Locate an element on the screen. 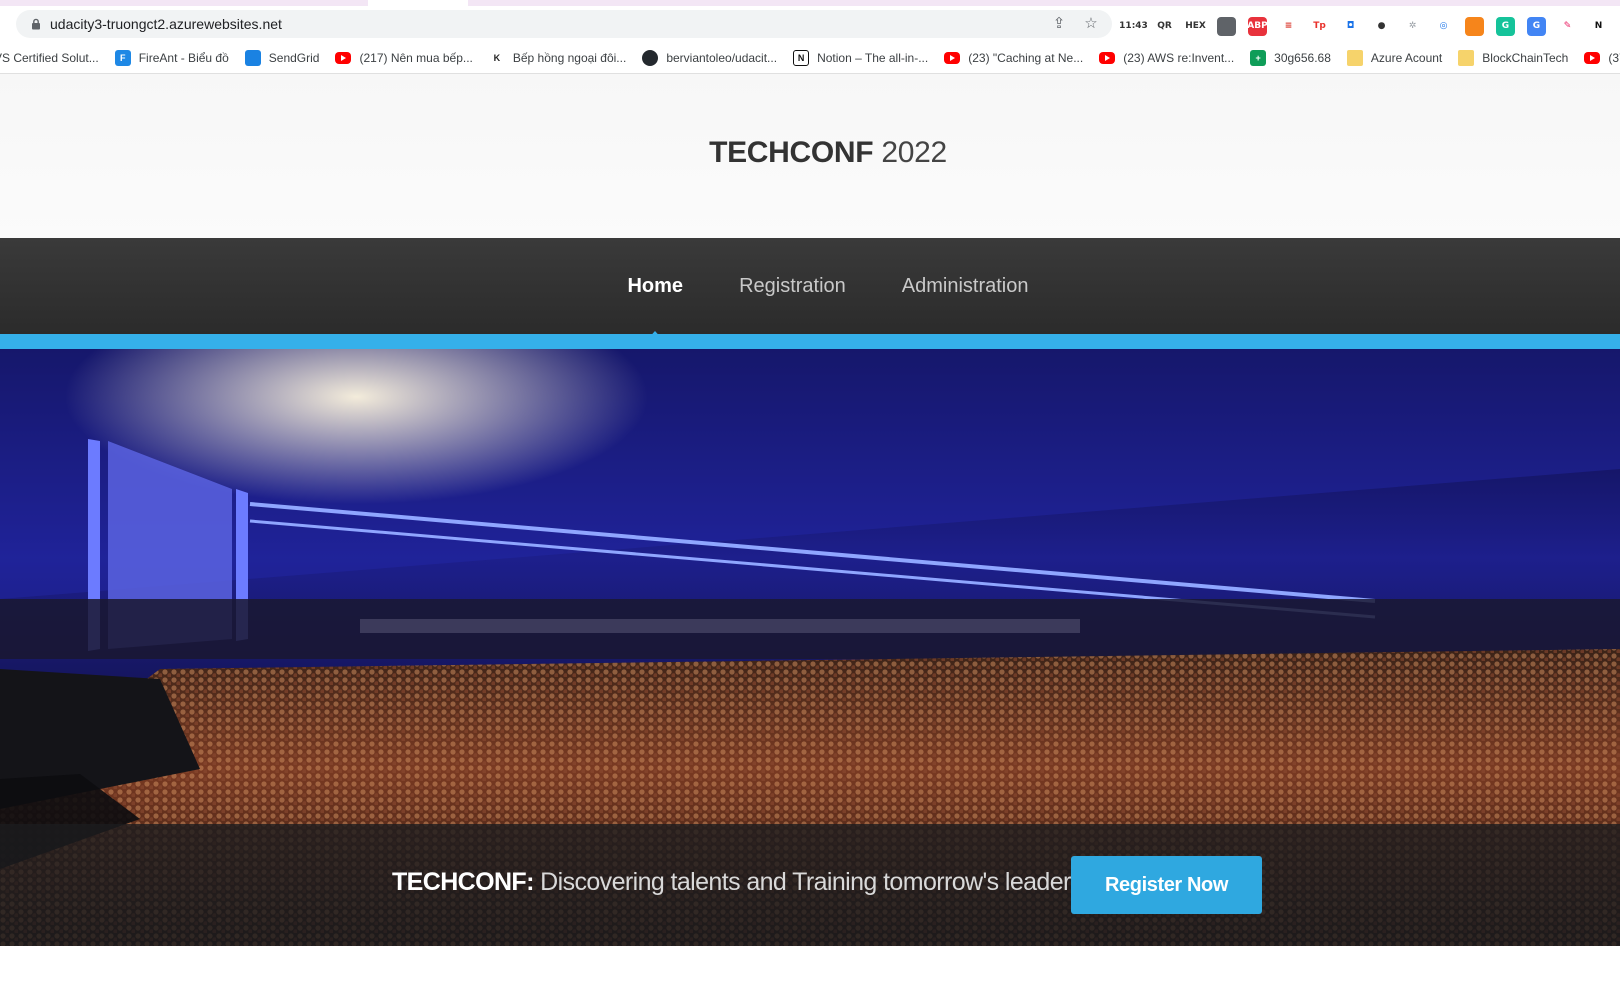 The width and height of the screenshot is (1620, 997). nav-home: Home is located at coordinates (655, 307).